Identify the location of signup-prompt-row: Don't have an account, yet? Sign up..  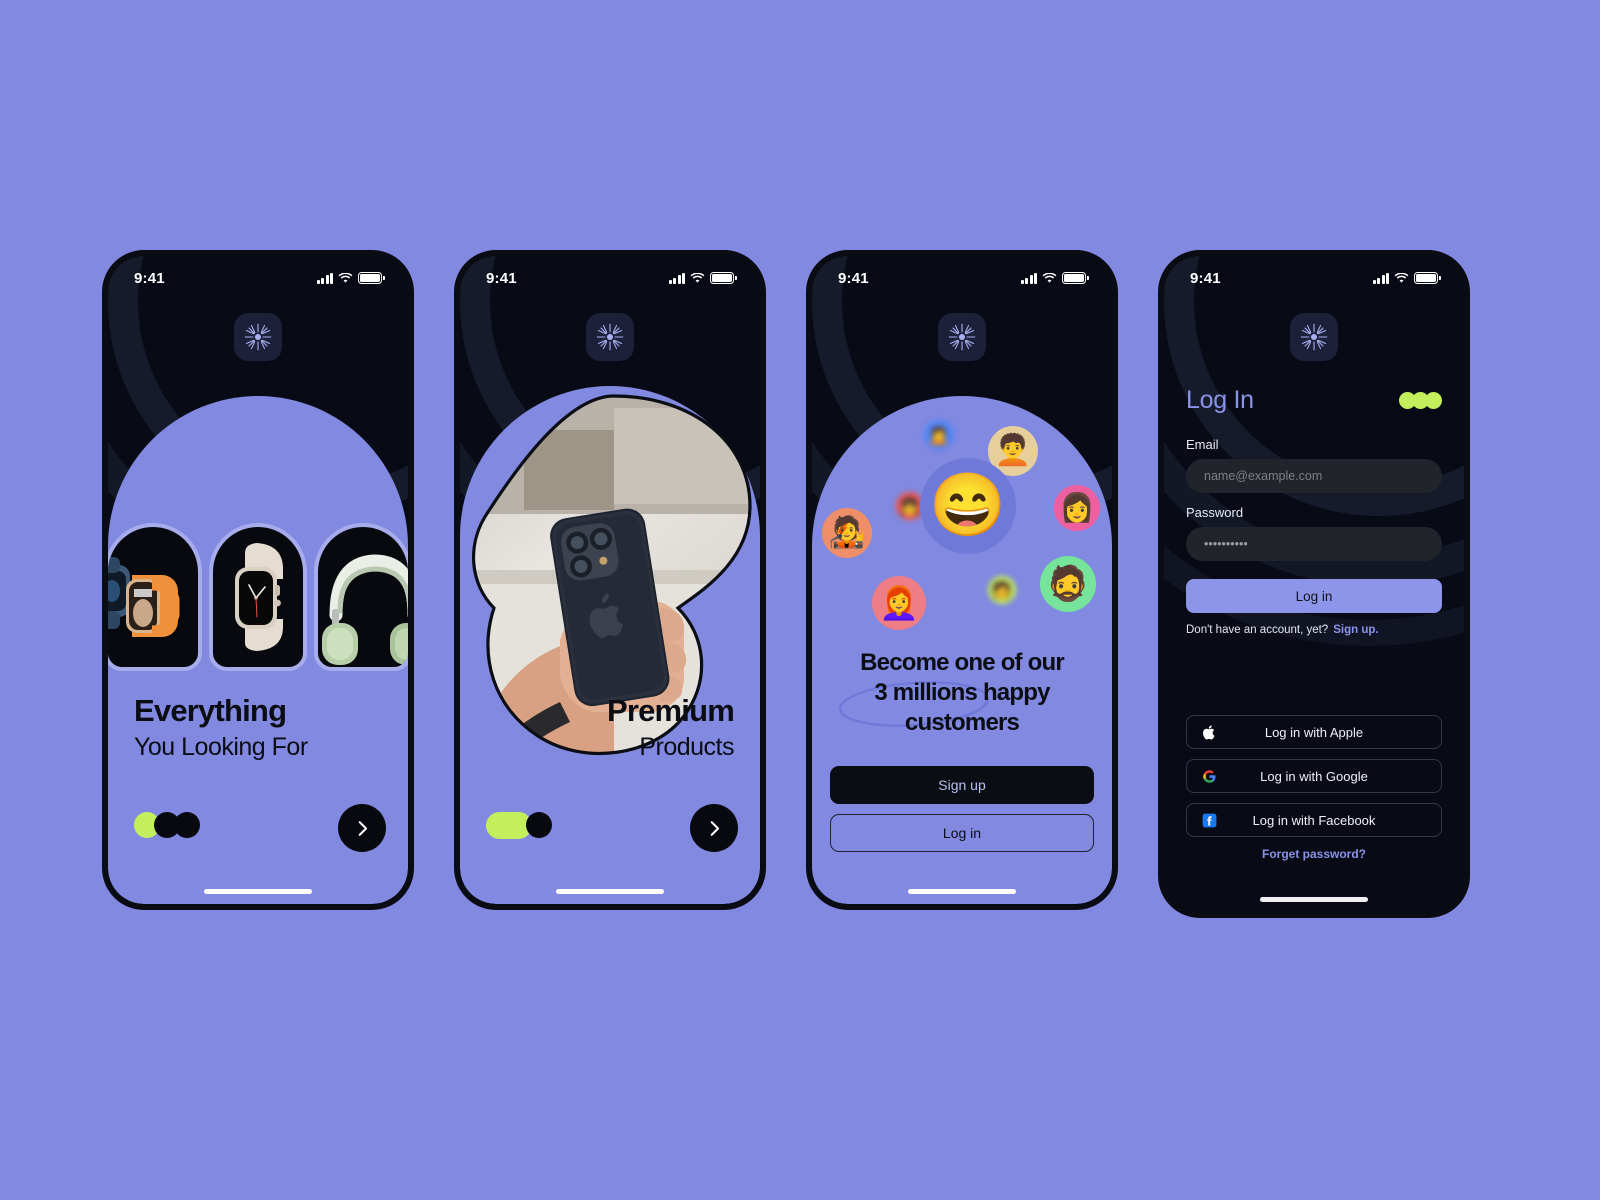
(1314, 630).